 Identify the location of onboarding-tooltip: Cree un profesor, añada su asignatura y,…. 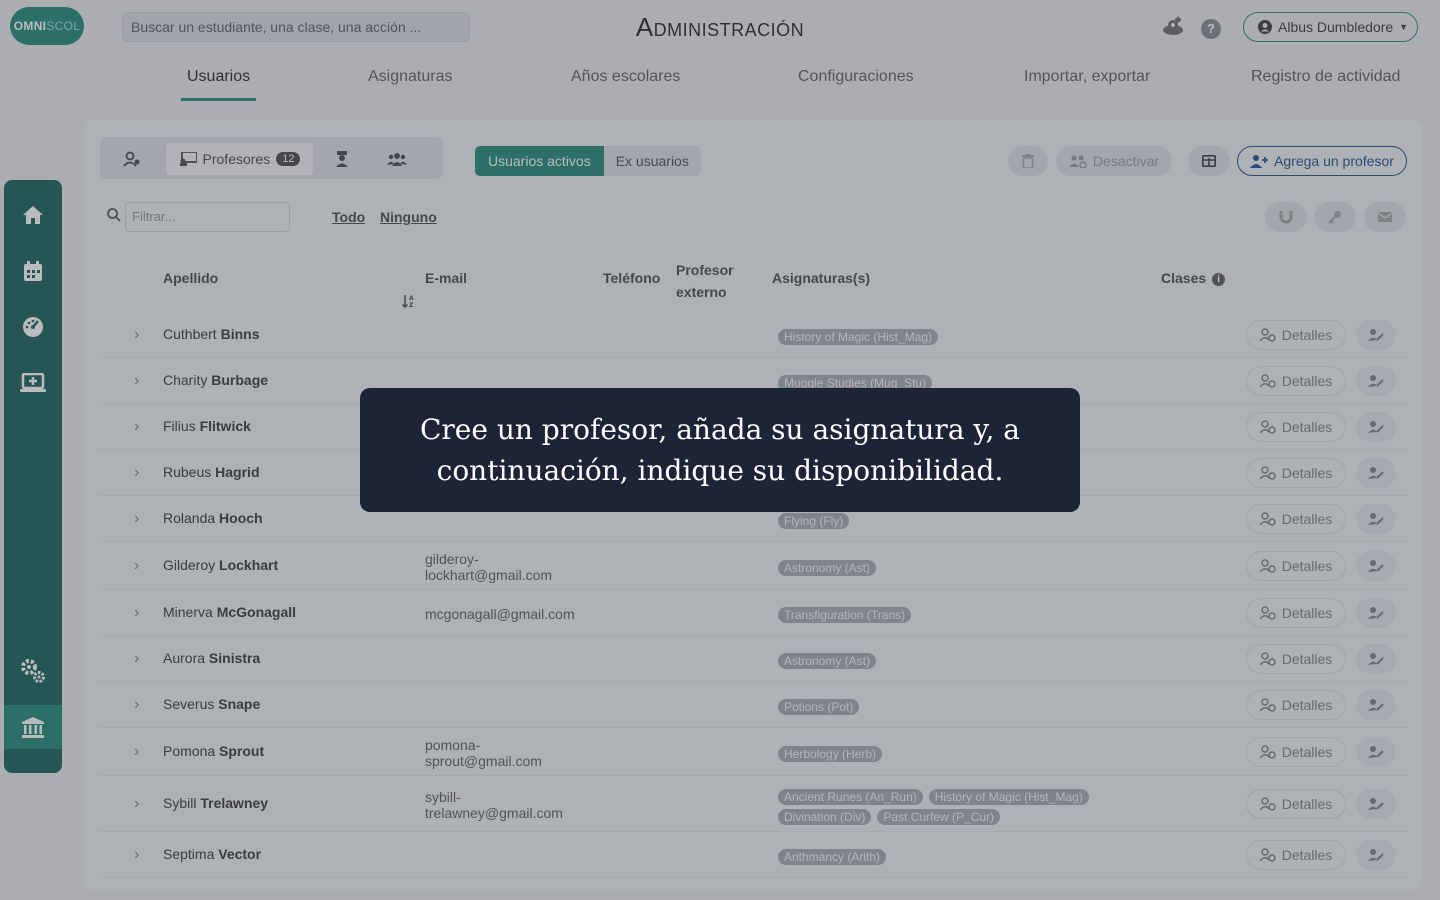
(720, 450).